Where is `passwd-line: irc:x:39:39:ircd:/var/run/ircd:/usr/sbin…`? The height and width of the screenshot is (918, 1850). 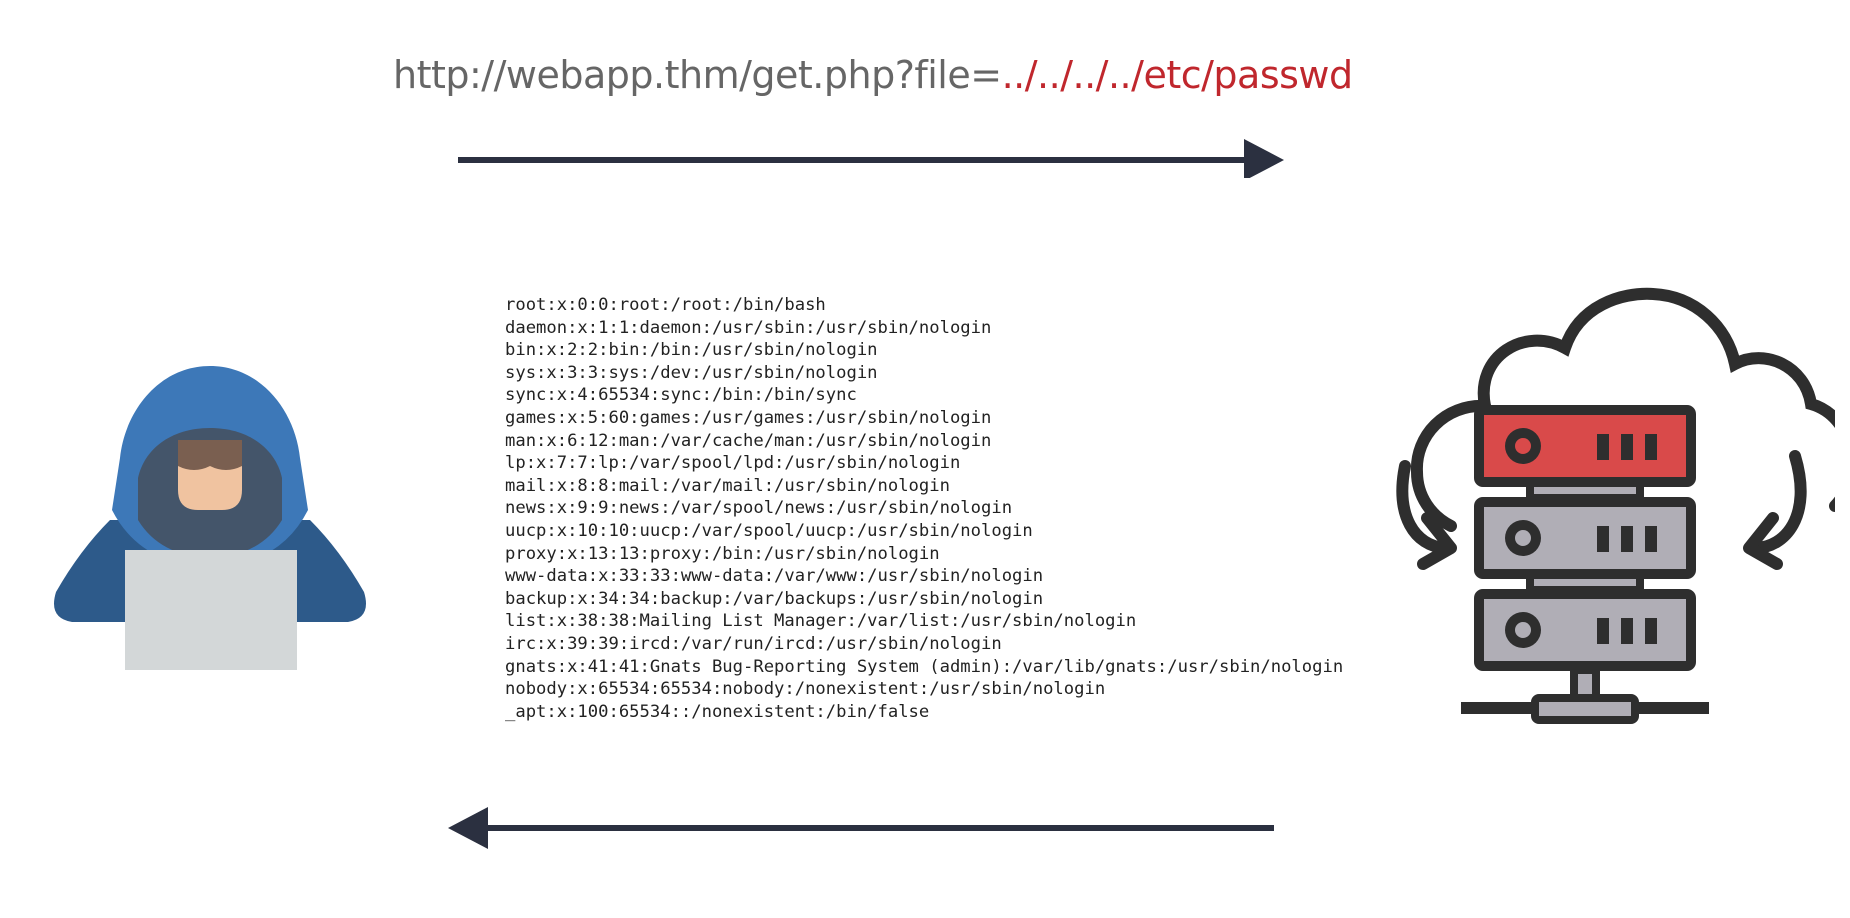 passwd-line: irc:x:39:39:ircd:/var/run/ircd:/usr/sbin… is located at coordinates (753, 643).